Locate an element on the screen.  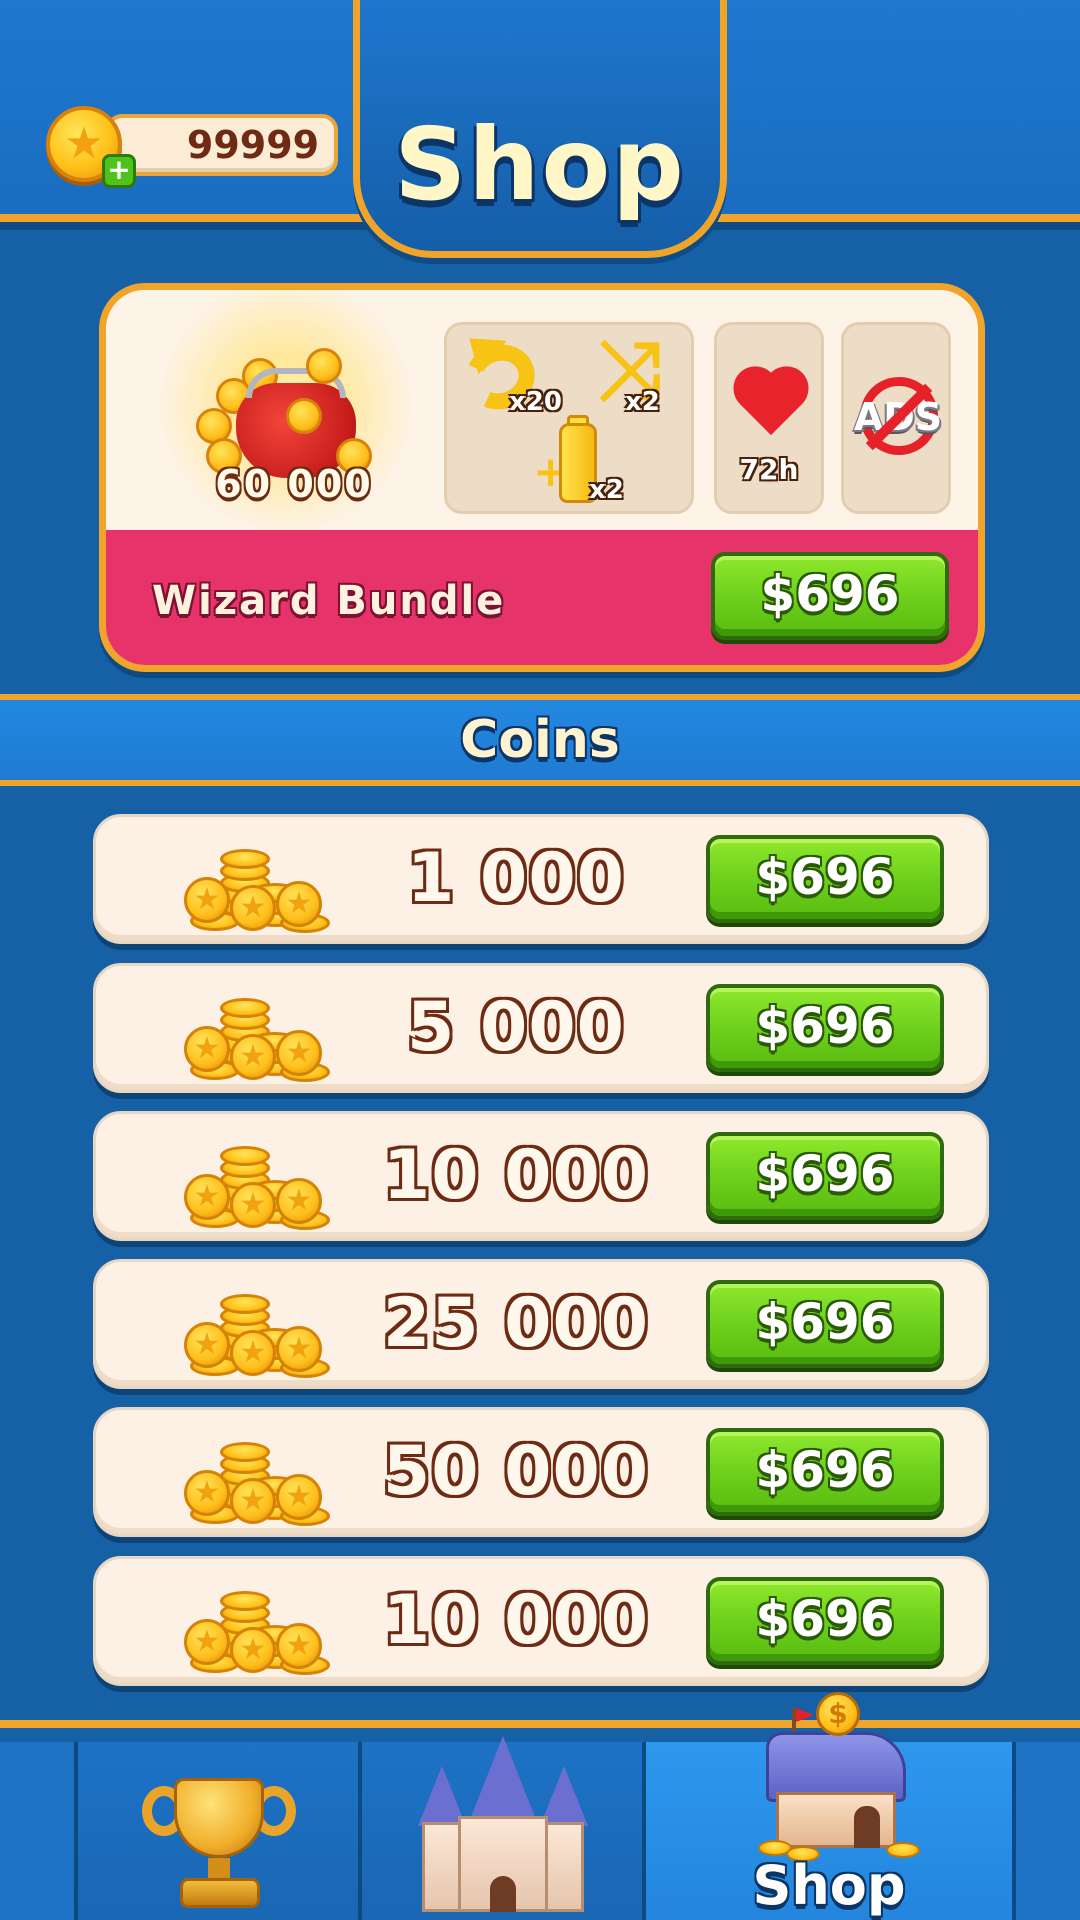
coins-section-header: Coins is located at coordinates (540, 740).